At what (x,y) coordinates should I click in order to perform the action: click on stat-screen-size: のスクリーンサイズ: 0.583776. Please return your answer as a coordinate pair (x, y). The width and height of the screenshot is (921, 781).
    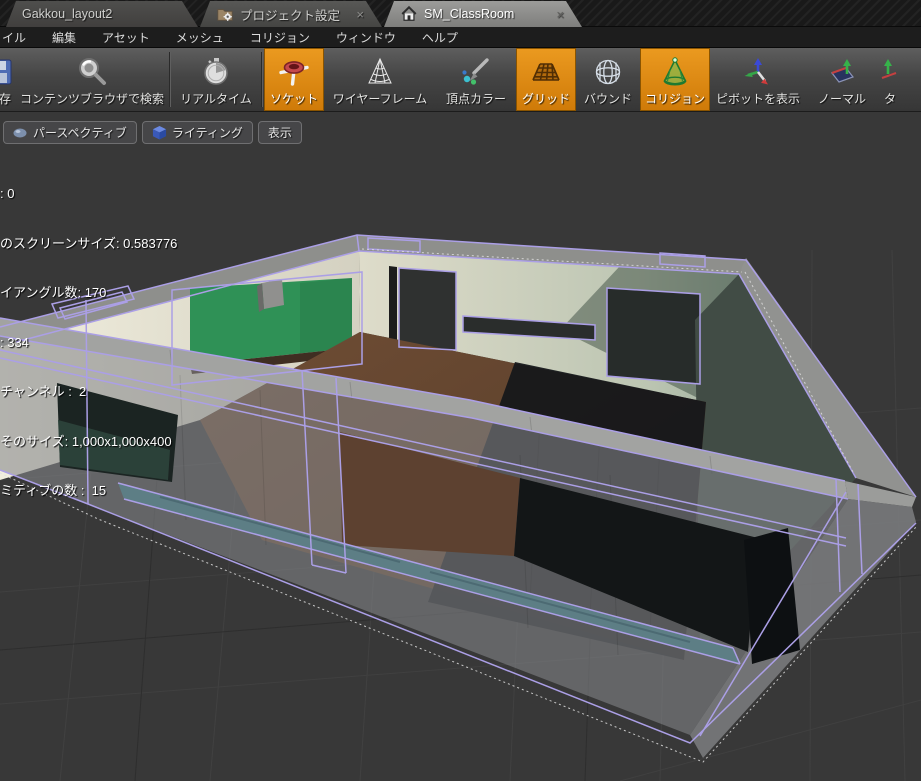
    Looking at the image, I should click on (89, 243).